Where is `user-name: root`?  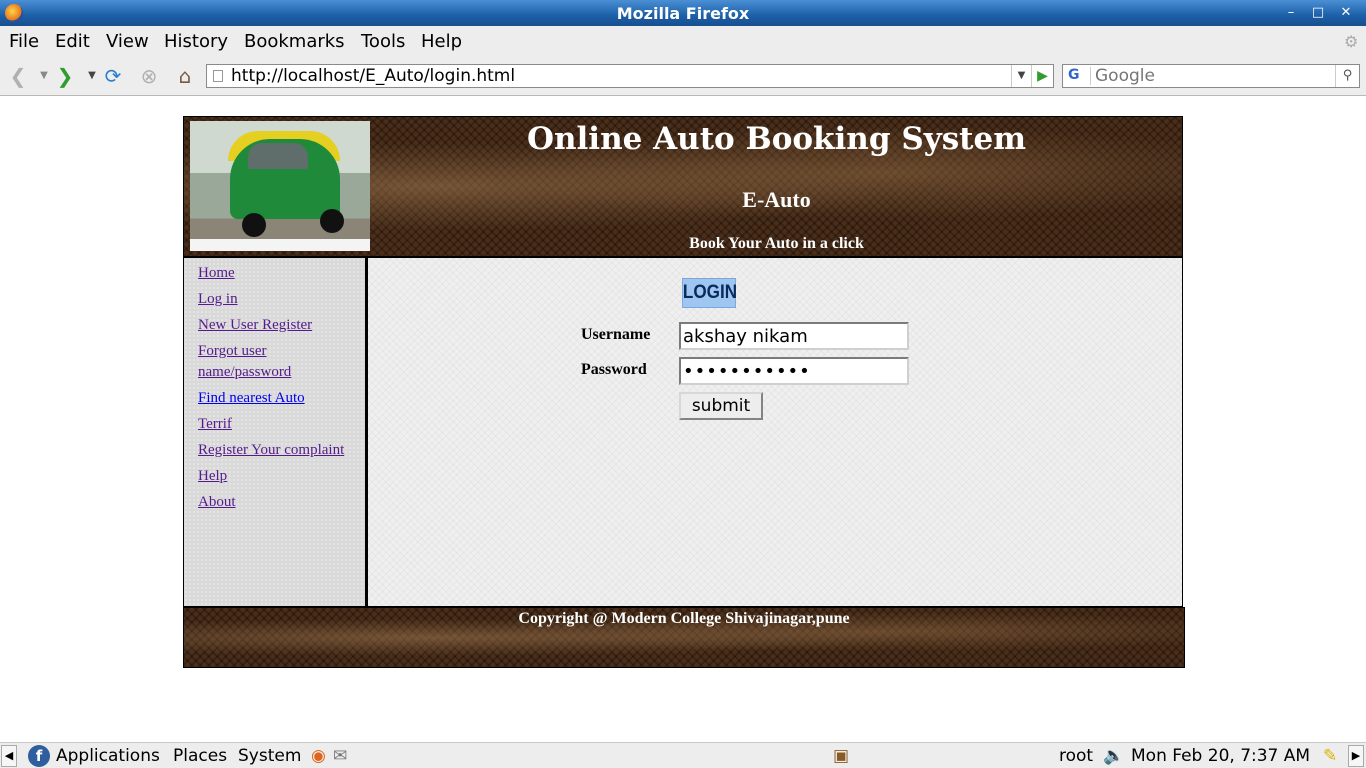 user-name: root is located at coordinates (1076, 756).